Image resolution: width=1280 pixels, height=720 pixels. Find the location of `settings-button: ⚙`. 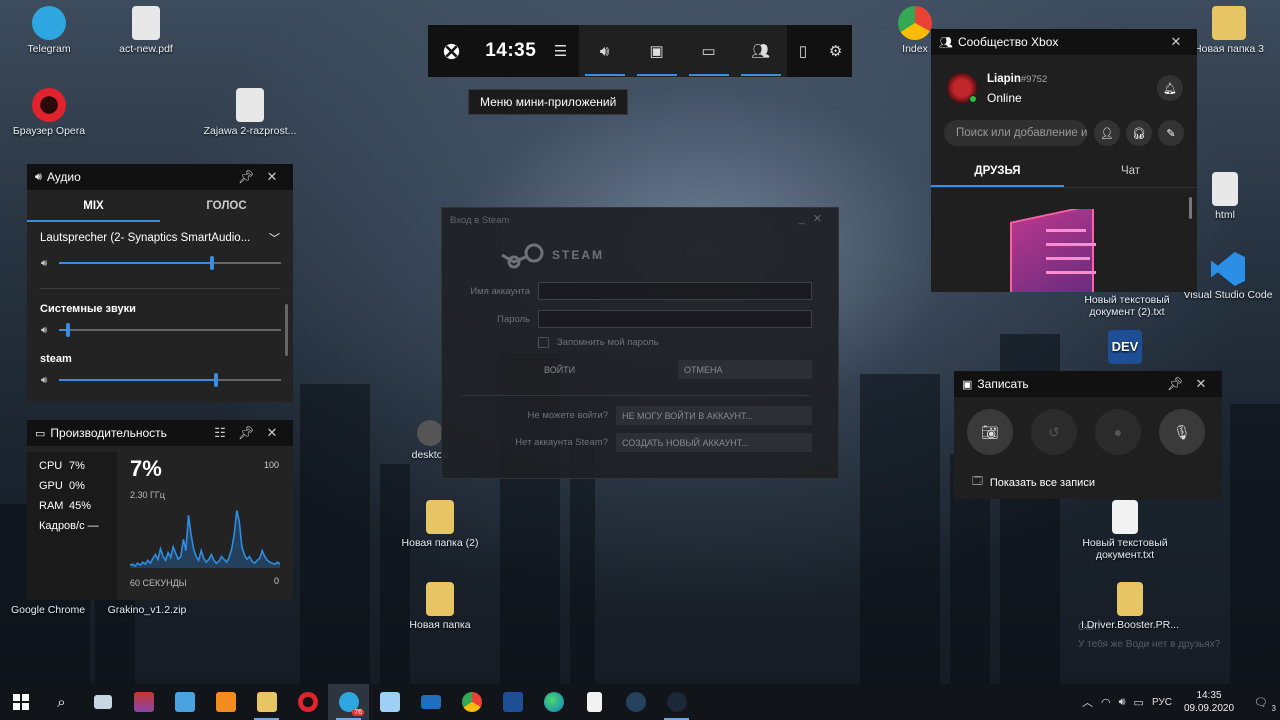

settings-button: ⚙ is located at coordinates (835, 51).